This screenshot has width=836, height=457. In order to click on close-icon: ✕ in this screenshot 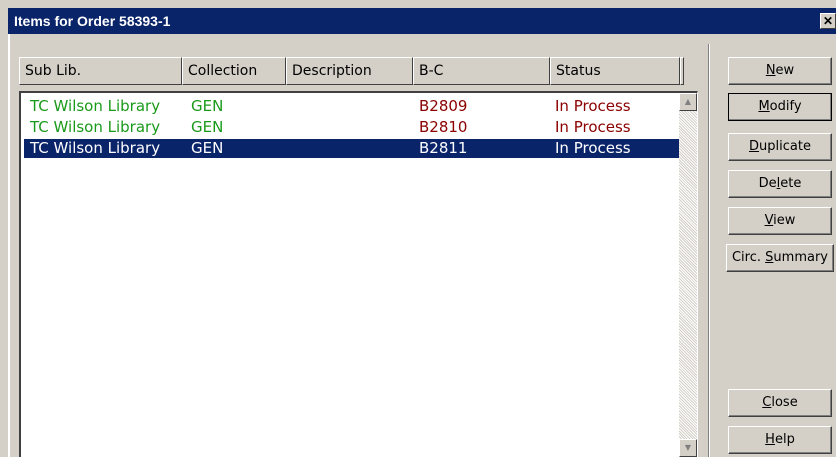, I will do `click(828, 21)`.